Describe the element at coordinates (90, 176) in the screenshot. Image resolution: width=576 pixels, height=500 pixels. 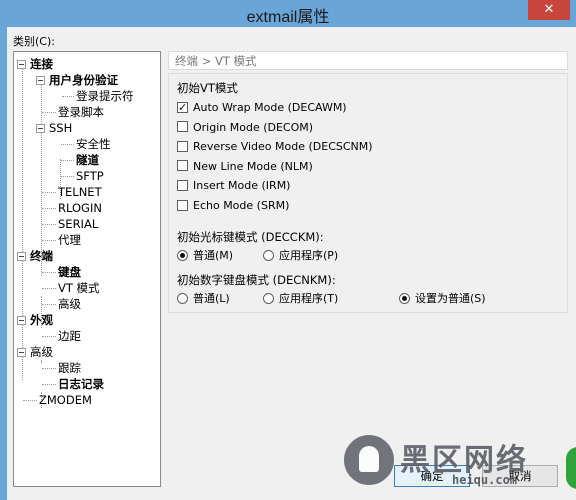
I see `tree-item-sftp: SFTP` at that location.